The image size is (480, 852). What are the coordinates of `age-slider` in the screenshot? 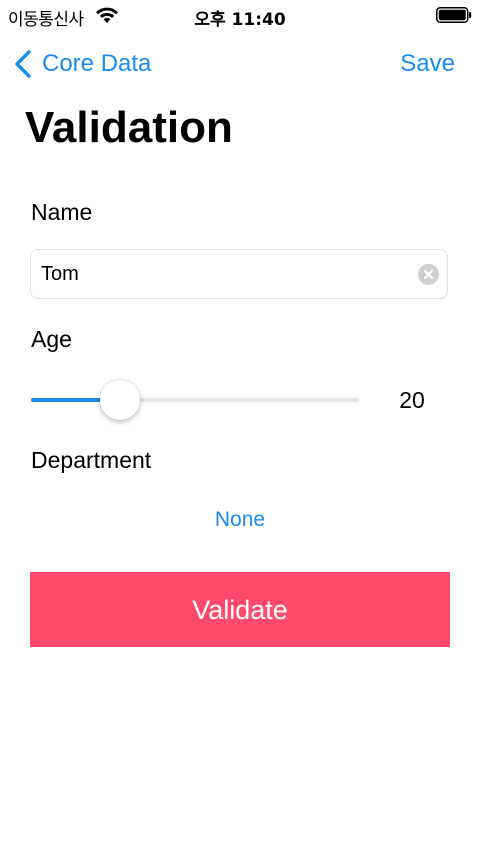 It's located at (195, 400).